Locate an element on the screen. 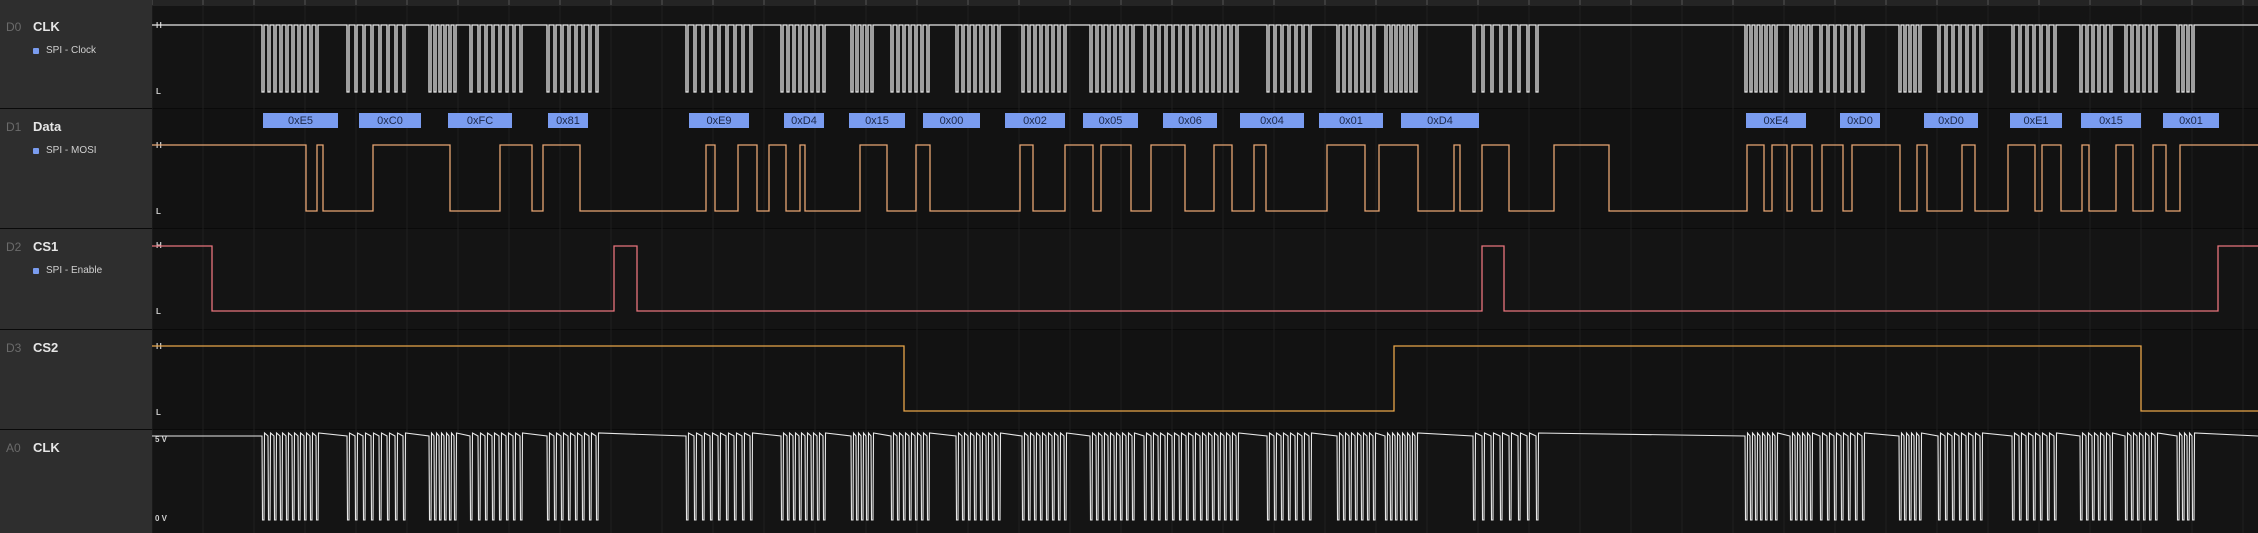  analyzer-tag: SPI - MOSI is located at coordinates (65, 150).